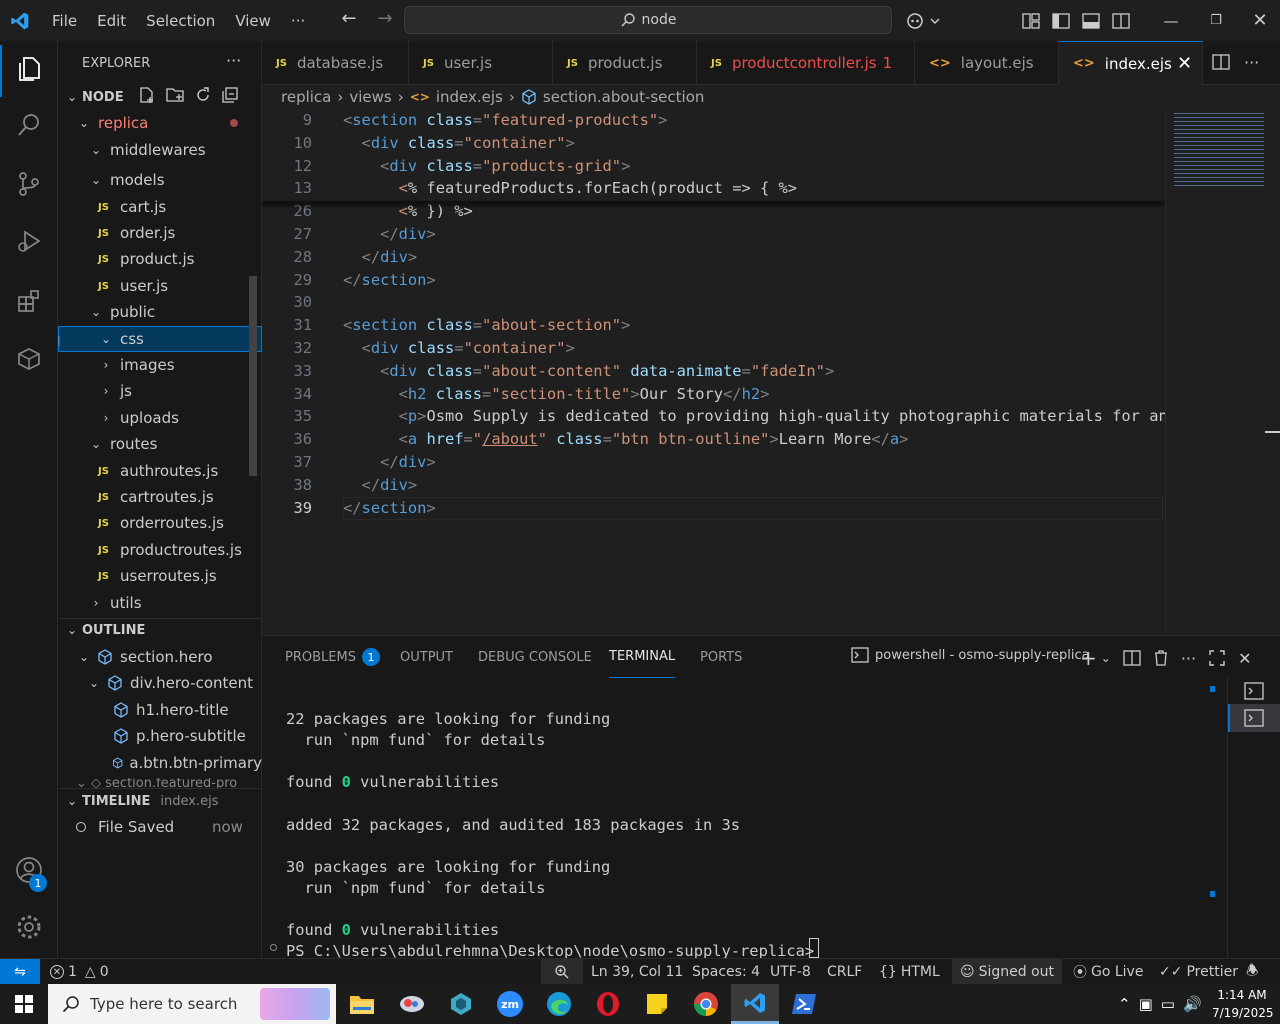  Describe the element at coordinates (160, 827) in the screenshot. I see `timeline-item: File Saved now` at that location.